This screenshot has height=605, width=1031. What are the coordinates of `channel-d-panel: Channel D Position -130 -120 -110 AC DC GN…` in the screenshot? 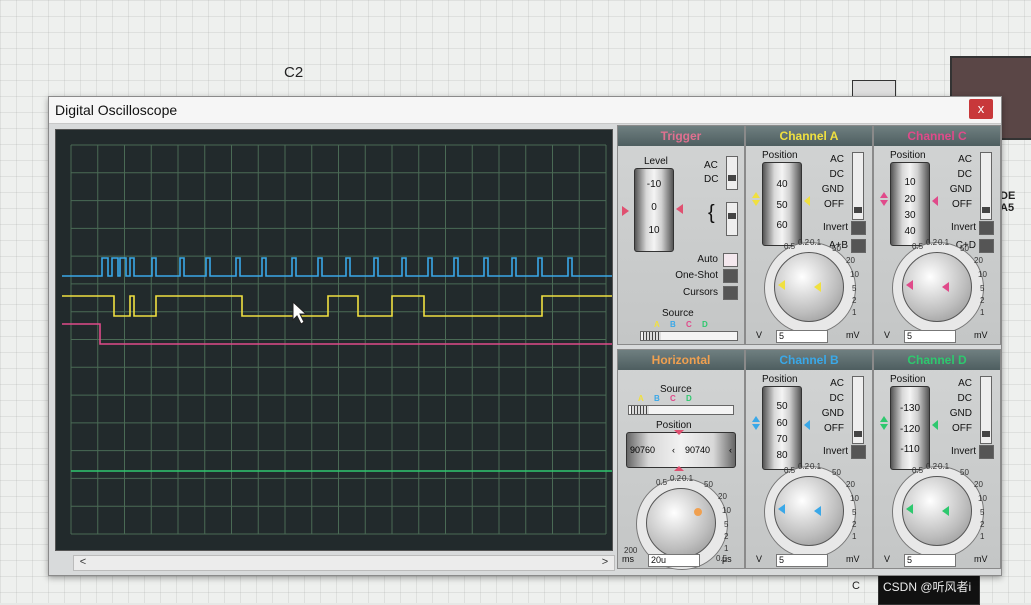 It's located at (937, 459).